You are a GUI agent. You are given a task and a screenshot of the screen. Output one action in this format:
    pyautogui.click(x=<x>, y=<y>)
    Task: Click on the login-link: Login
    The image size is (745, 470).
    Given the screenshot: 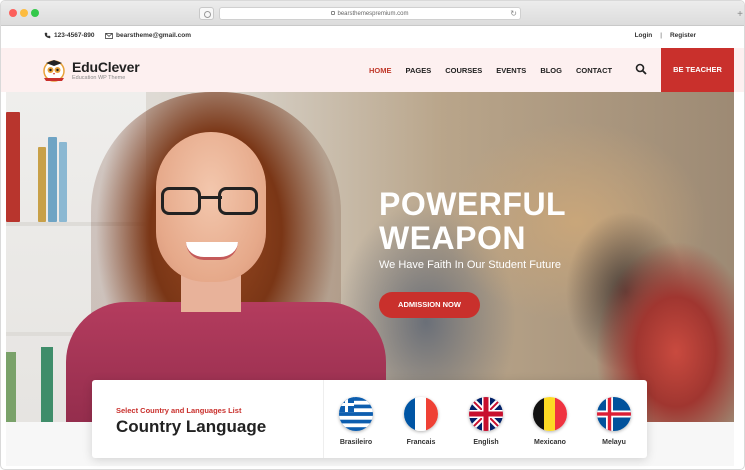 What is the action you would take?
    pyautogui.click(x=644, y=35)
    